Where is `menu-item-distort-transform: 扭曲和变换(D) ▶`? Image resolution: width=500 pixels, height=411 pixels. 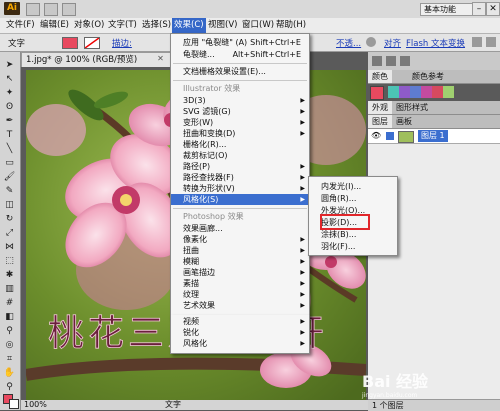 menu-item-distort-transform: 扭曲和变换(D) ▶ is located at coordinates (240, 133).